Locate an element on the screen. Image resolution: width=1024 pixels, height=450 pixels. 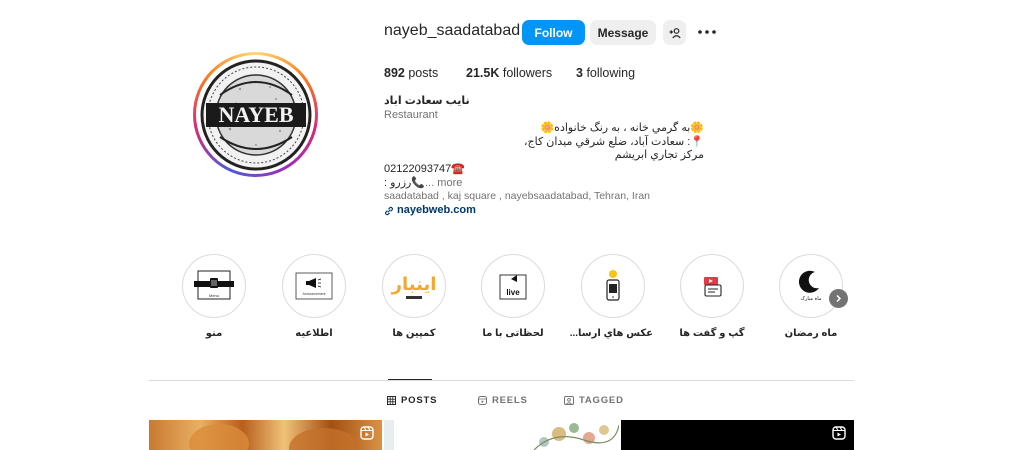
highlight-cover: live is located at coordinates (513, 286).